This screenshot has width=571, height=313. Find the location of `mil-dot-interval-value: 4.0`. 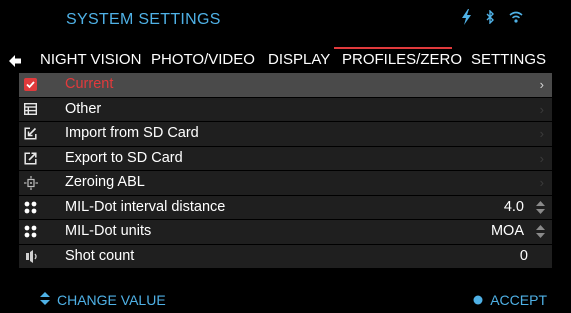

mil-dot-interval-value: 4.0 is located at coordinates (513, 206).